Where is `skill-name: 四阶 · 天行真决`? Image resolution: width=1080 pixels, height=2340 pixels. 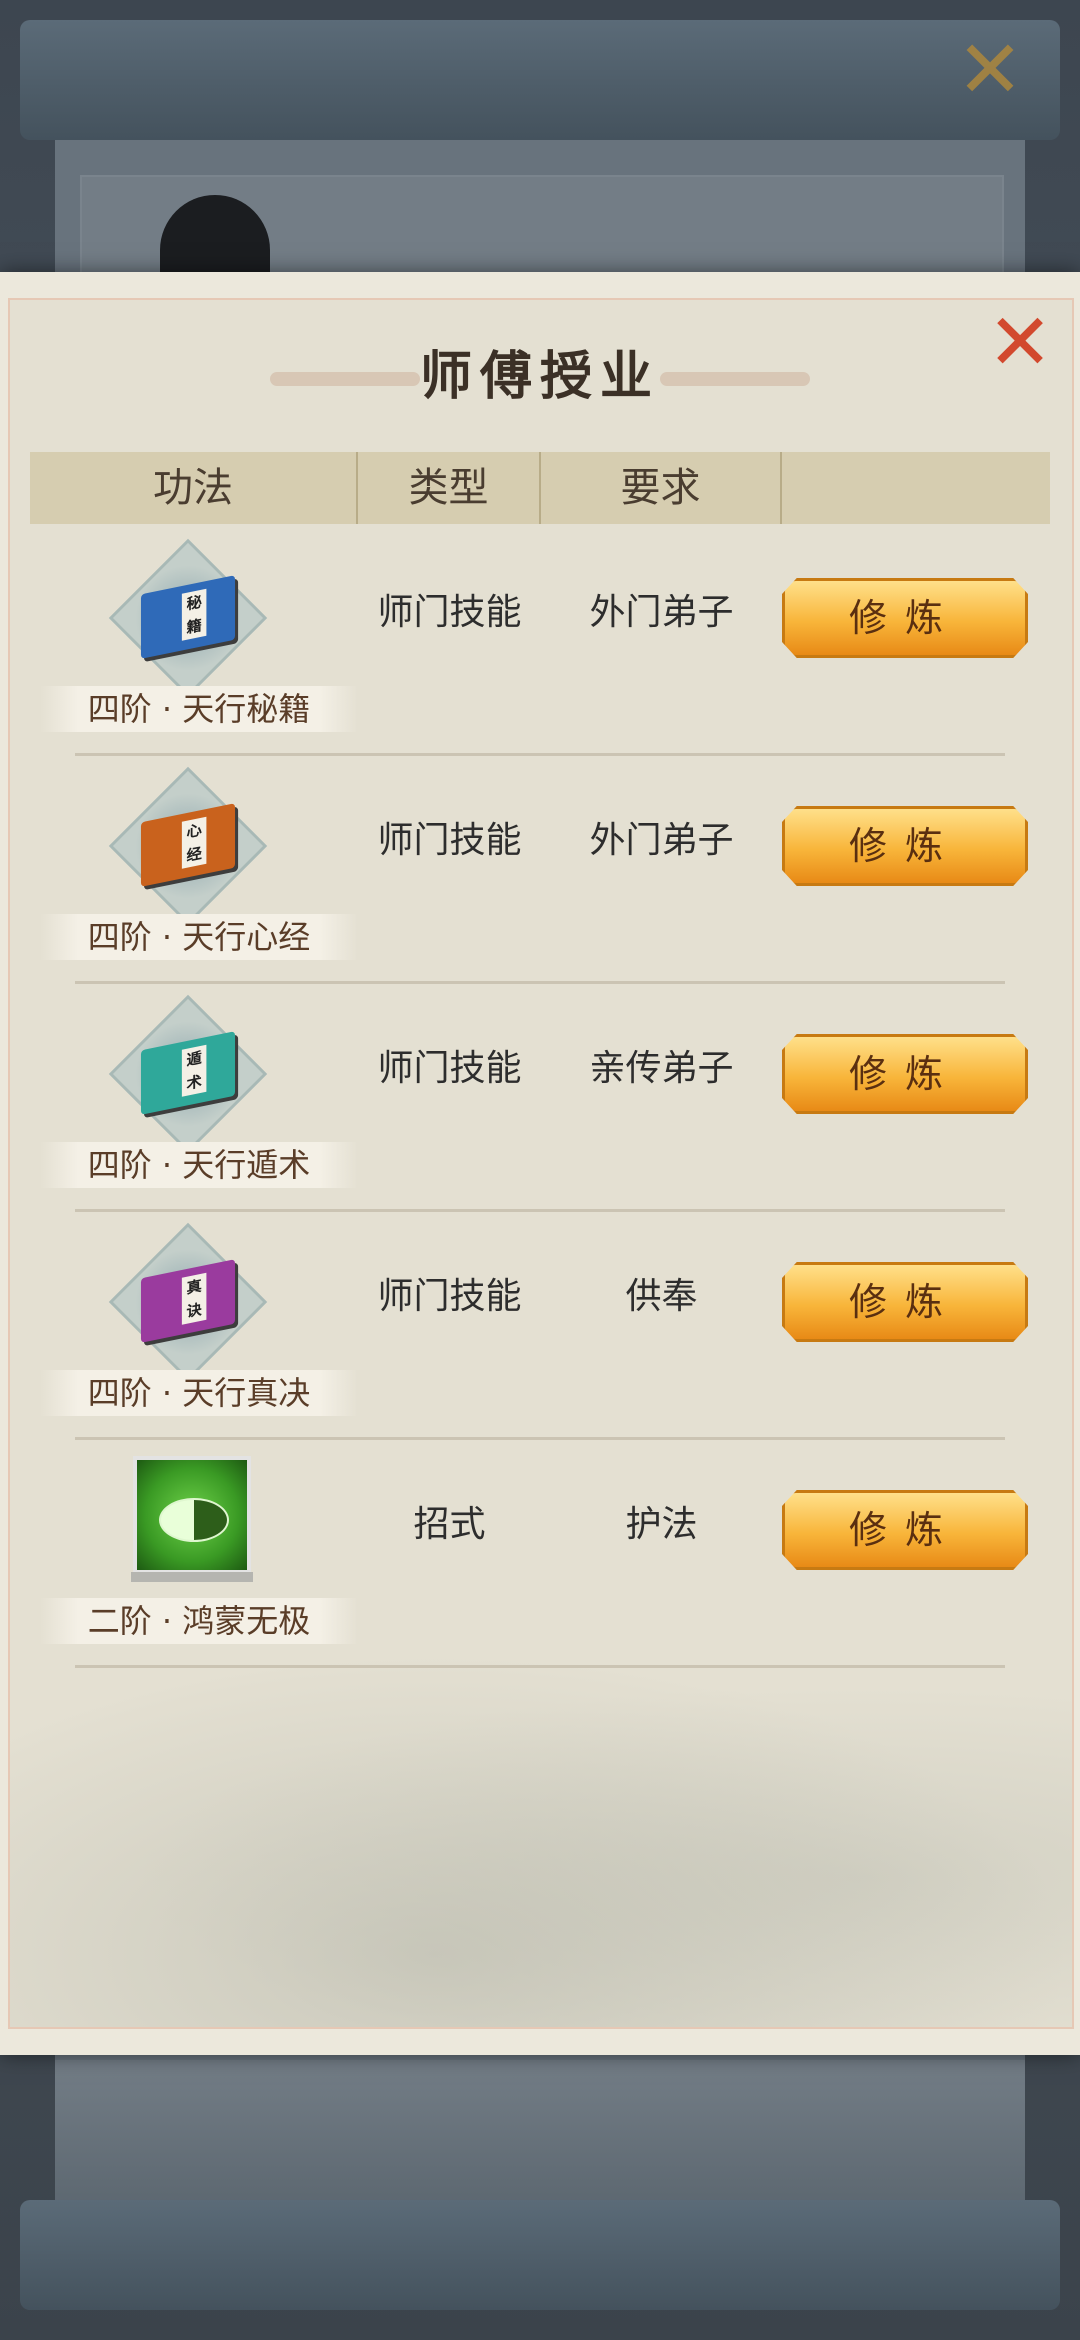
skill-name: 四阶 · 天行真决 is located at coordinates (199, 1393).